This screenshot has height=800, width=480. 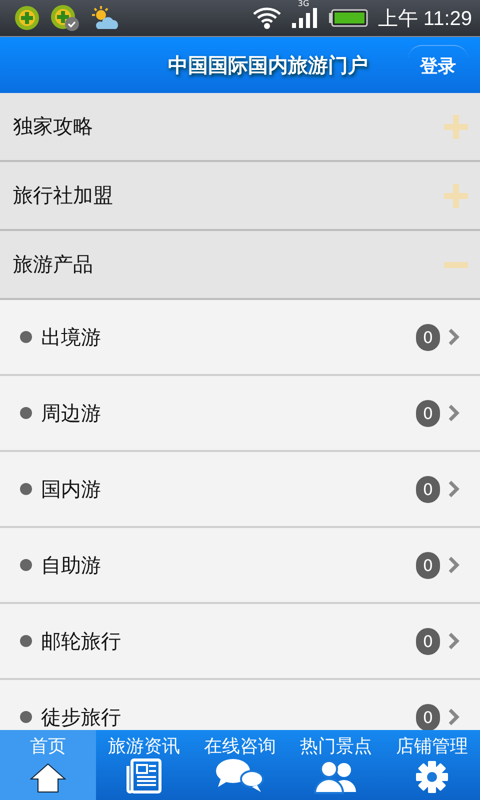 I want to click on section-header: 独家攻略, so click(x=240, y=127).